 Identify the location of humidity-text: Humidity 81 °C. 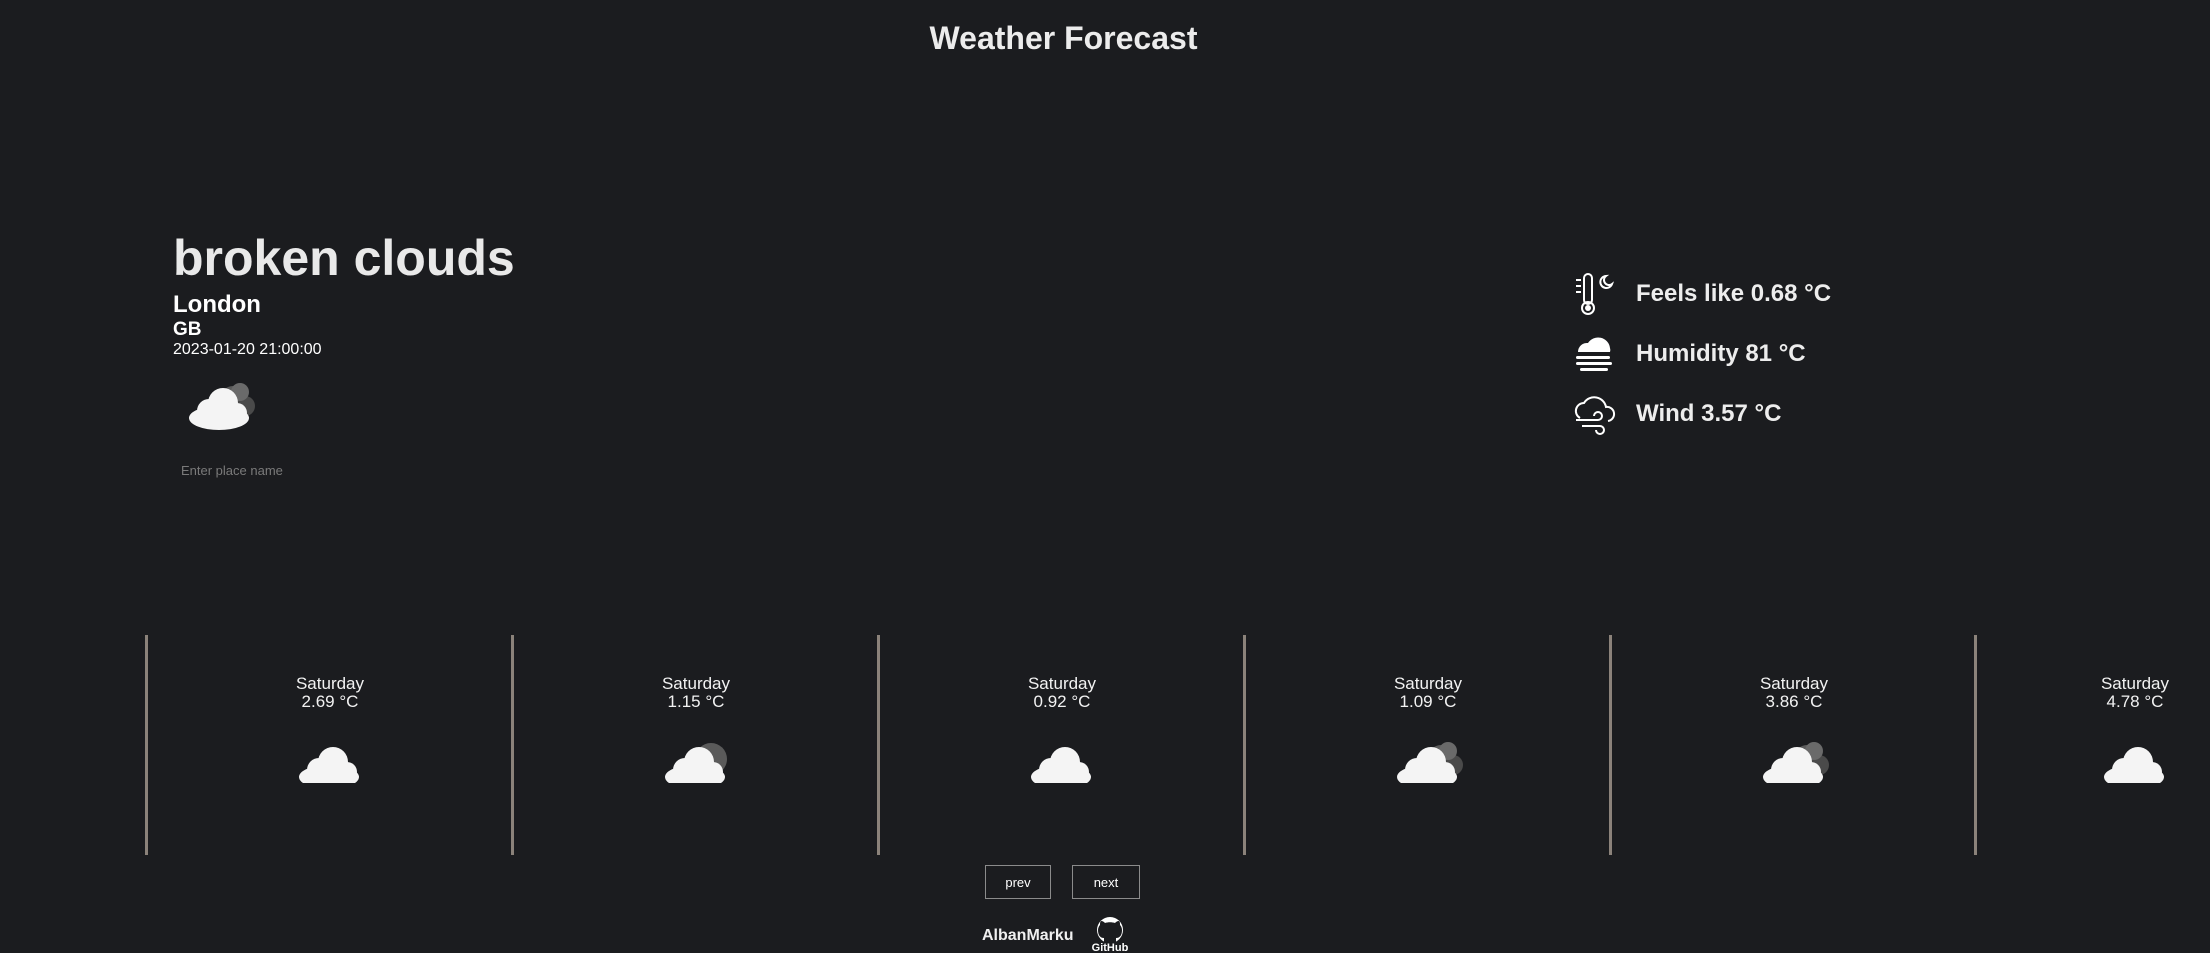
(1721, 353).